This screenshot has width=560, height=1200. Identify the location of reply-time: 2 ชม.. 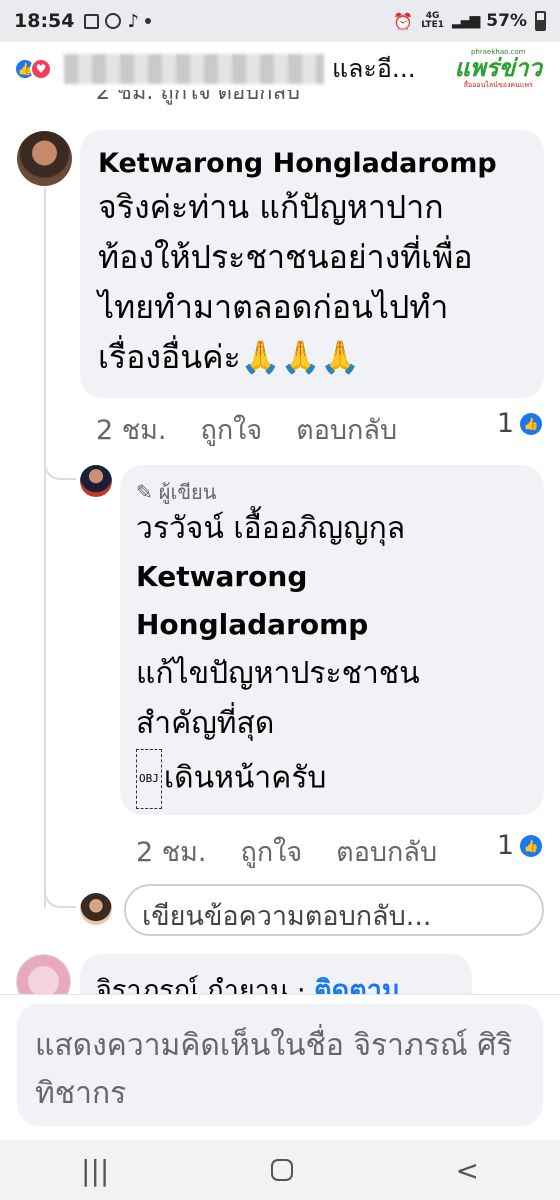
(171, 852).